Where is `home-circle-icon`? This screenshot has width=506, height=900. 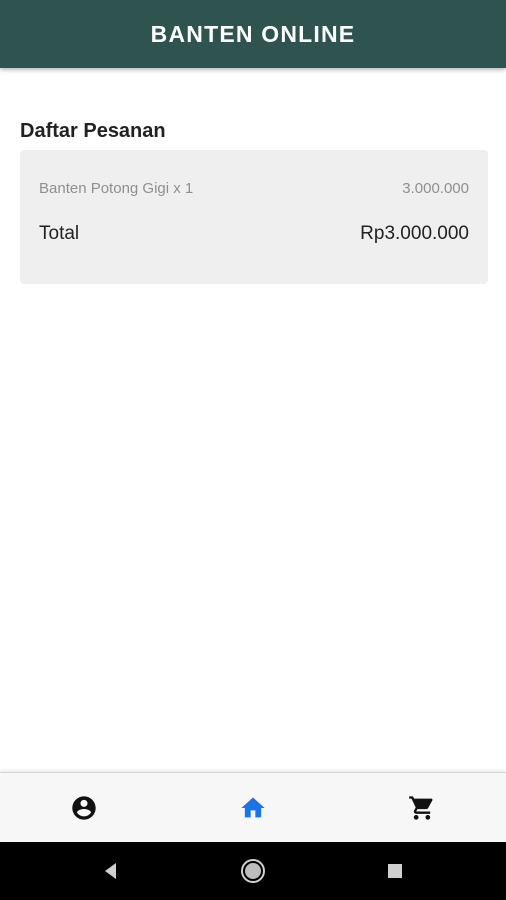 home-circle-icon is located at coordinates (253, 871).